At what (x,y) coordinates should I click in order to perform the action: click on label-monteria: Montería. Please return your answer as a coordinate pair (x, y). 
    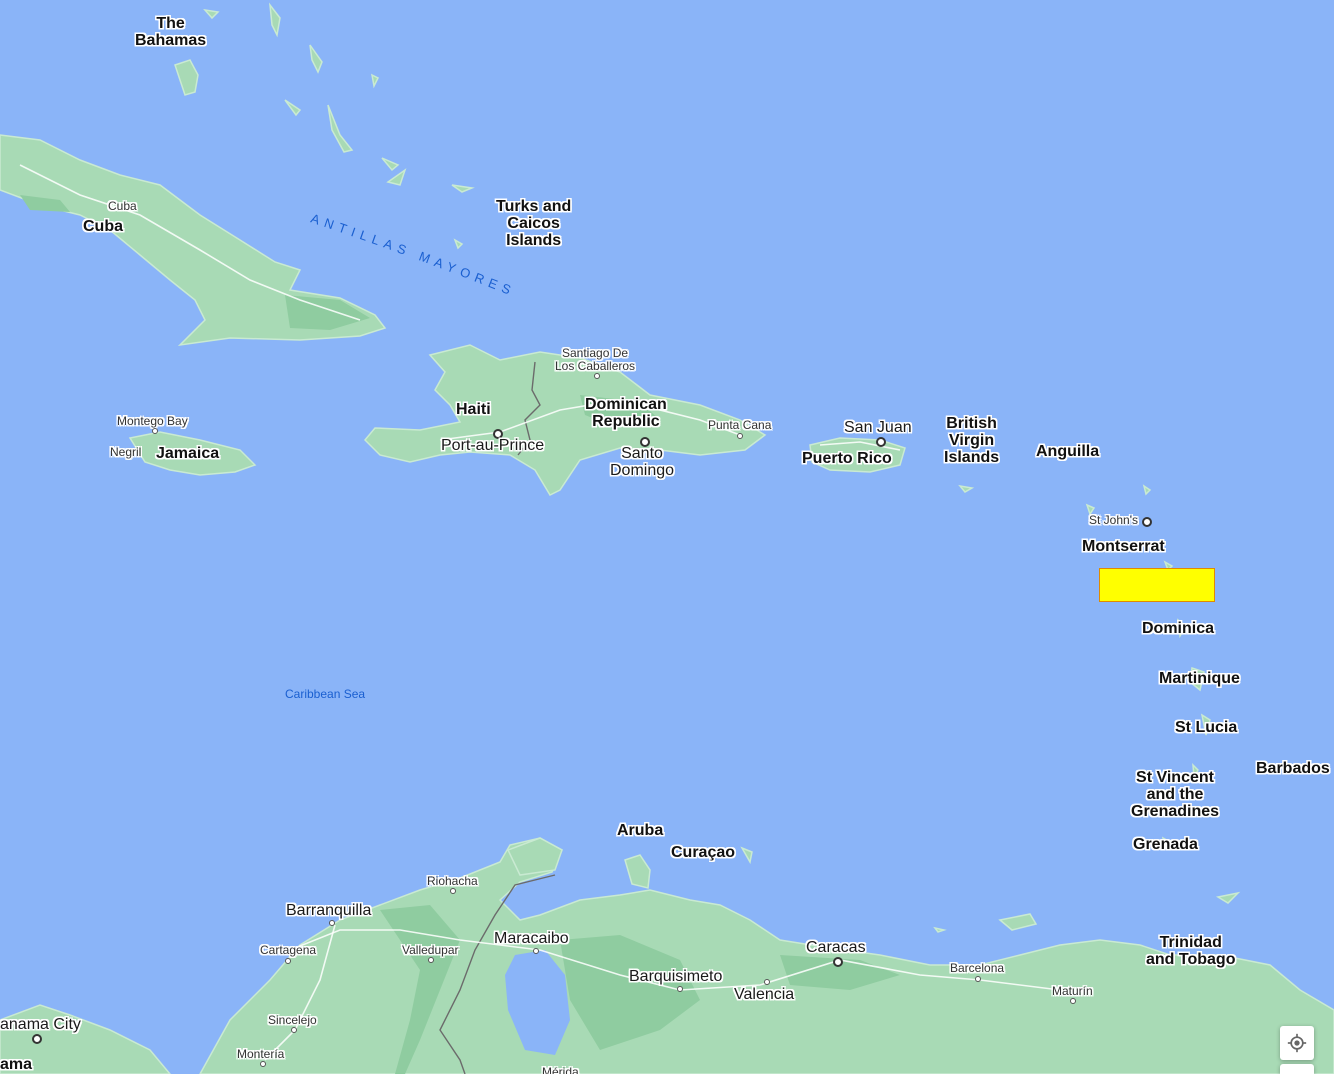
    Looking at the image, I should click on (260, 1054).